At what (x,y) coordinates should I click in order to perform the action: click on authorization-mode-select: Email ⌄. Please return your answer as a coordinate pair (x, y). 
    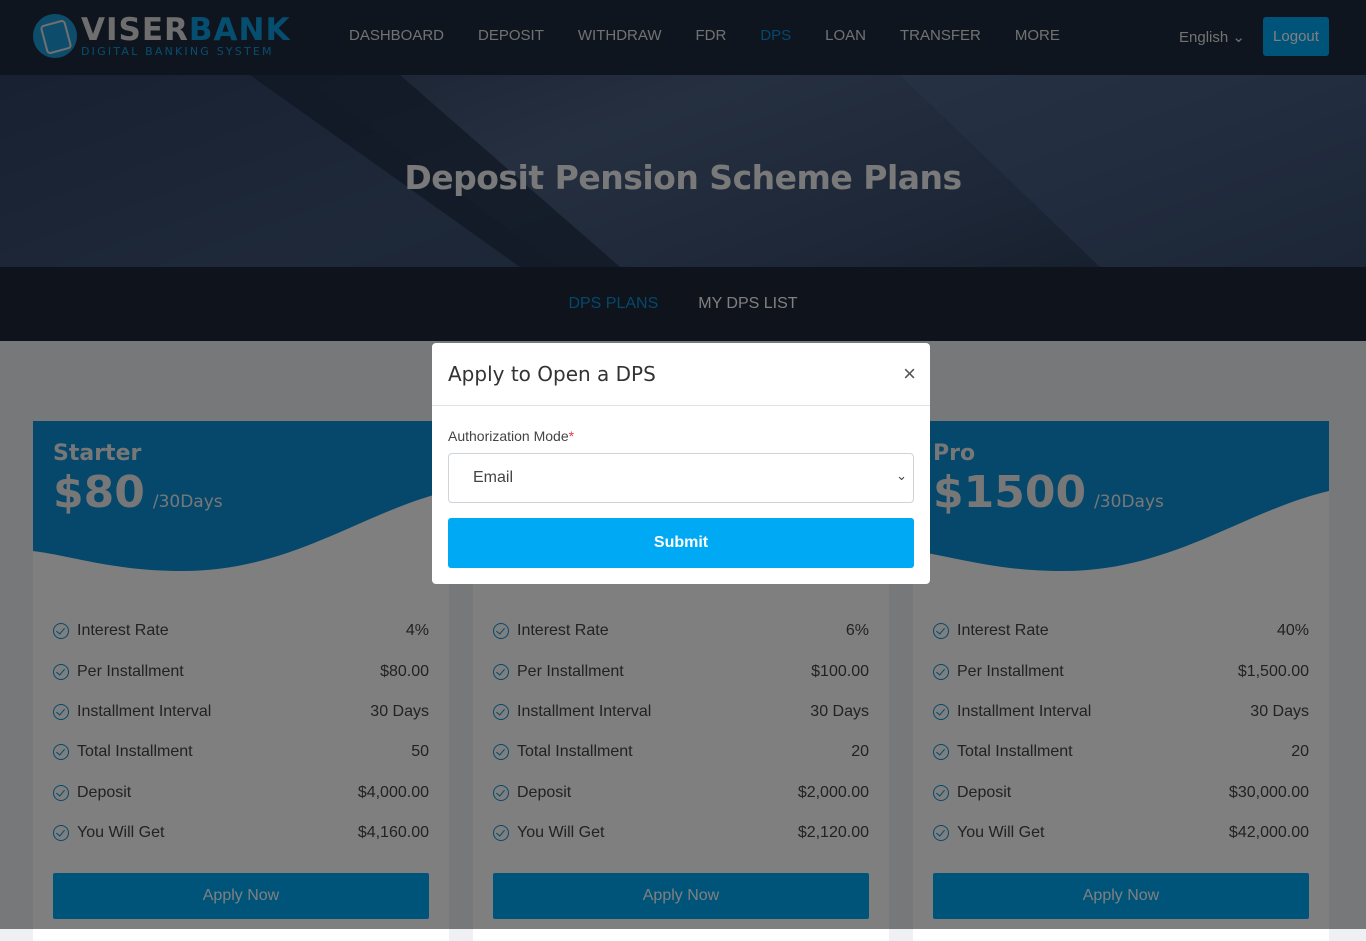
    Looking at the image, I should click on (681, 478).